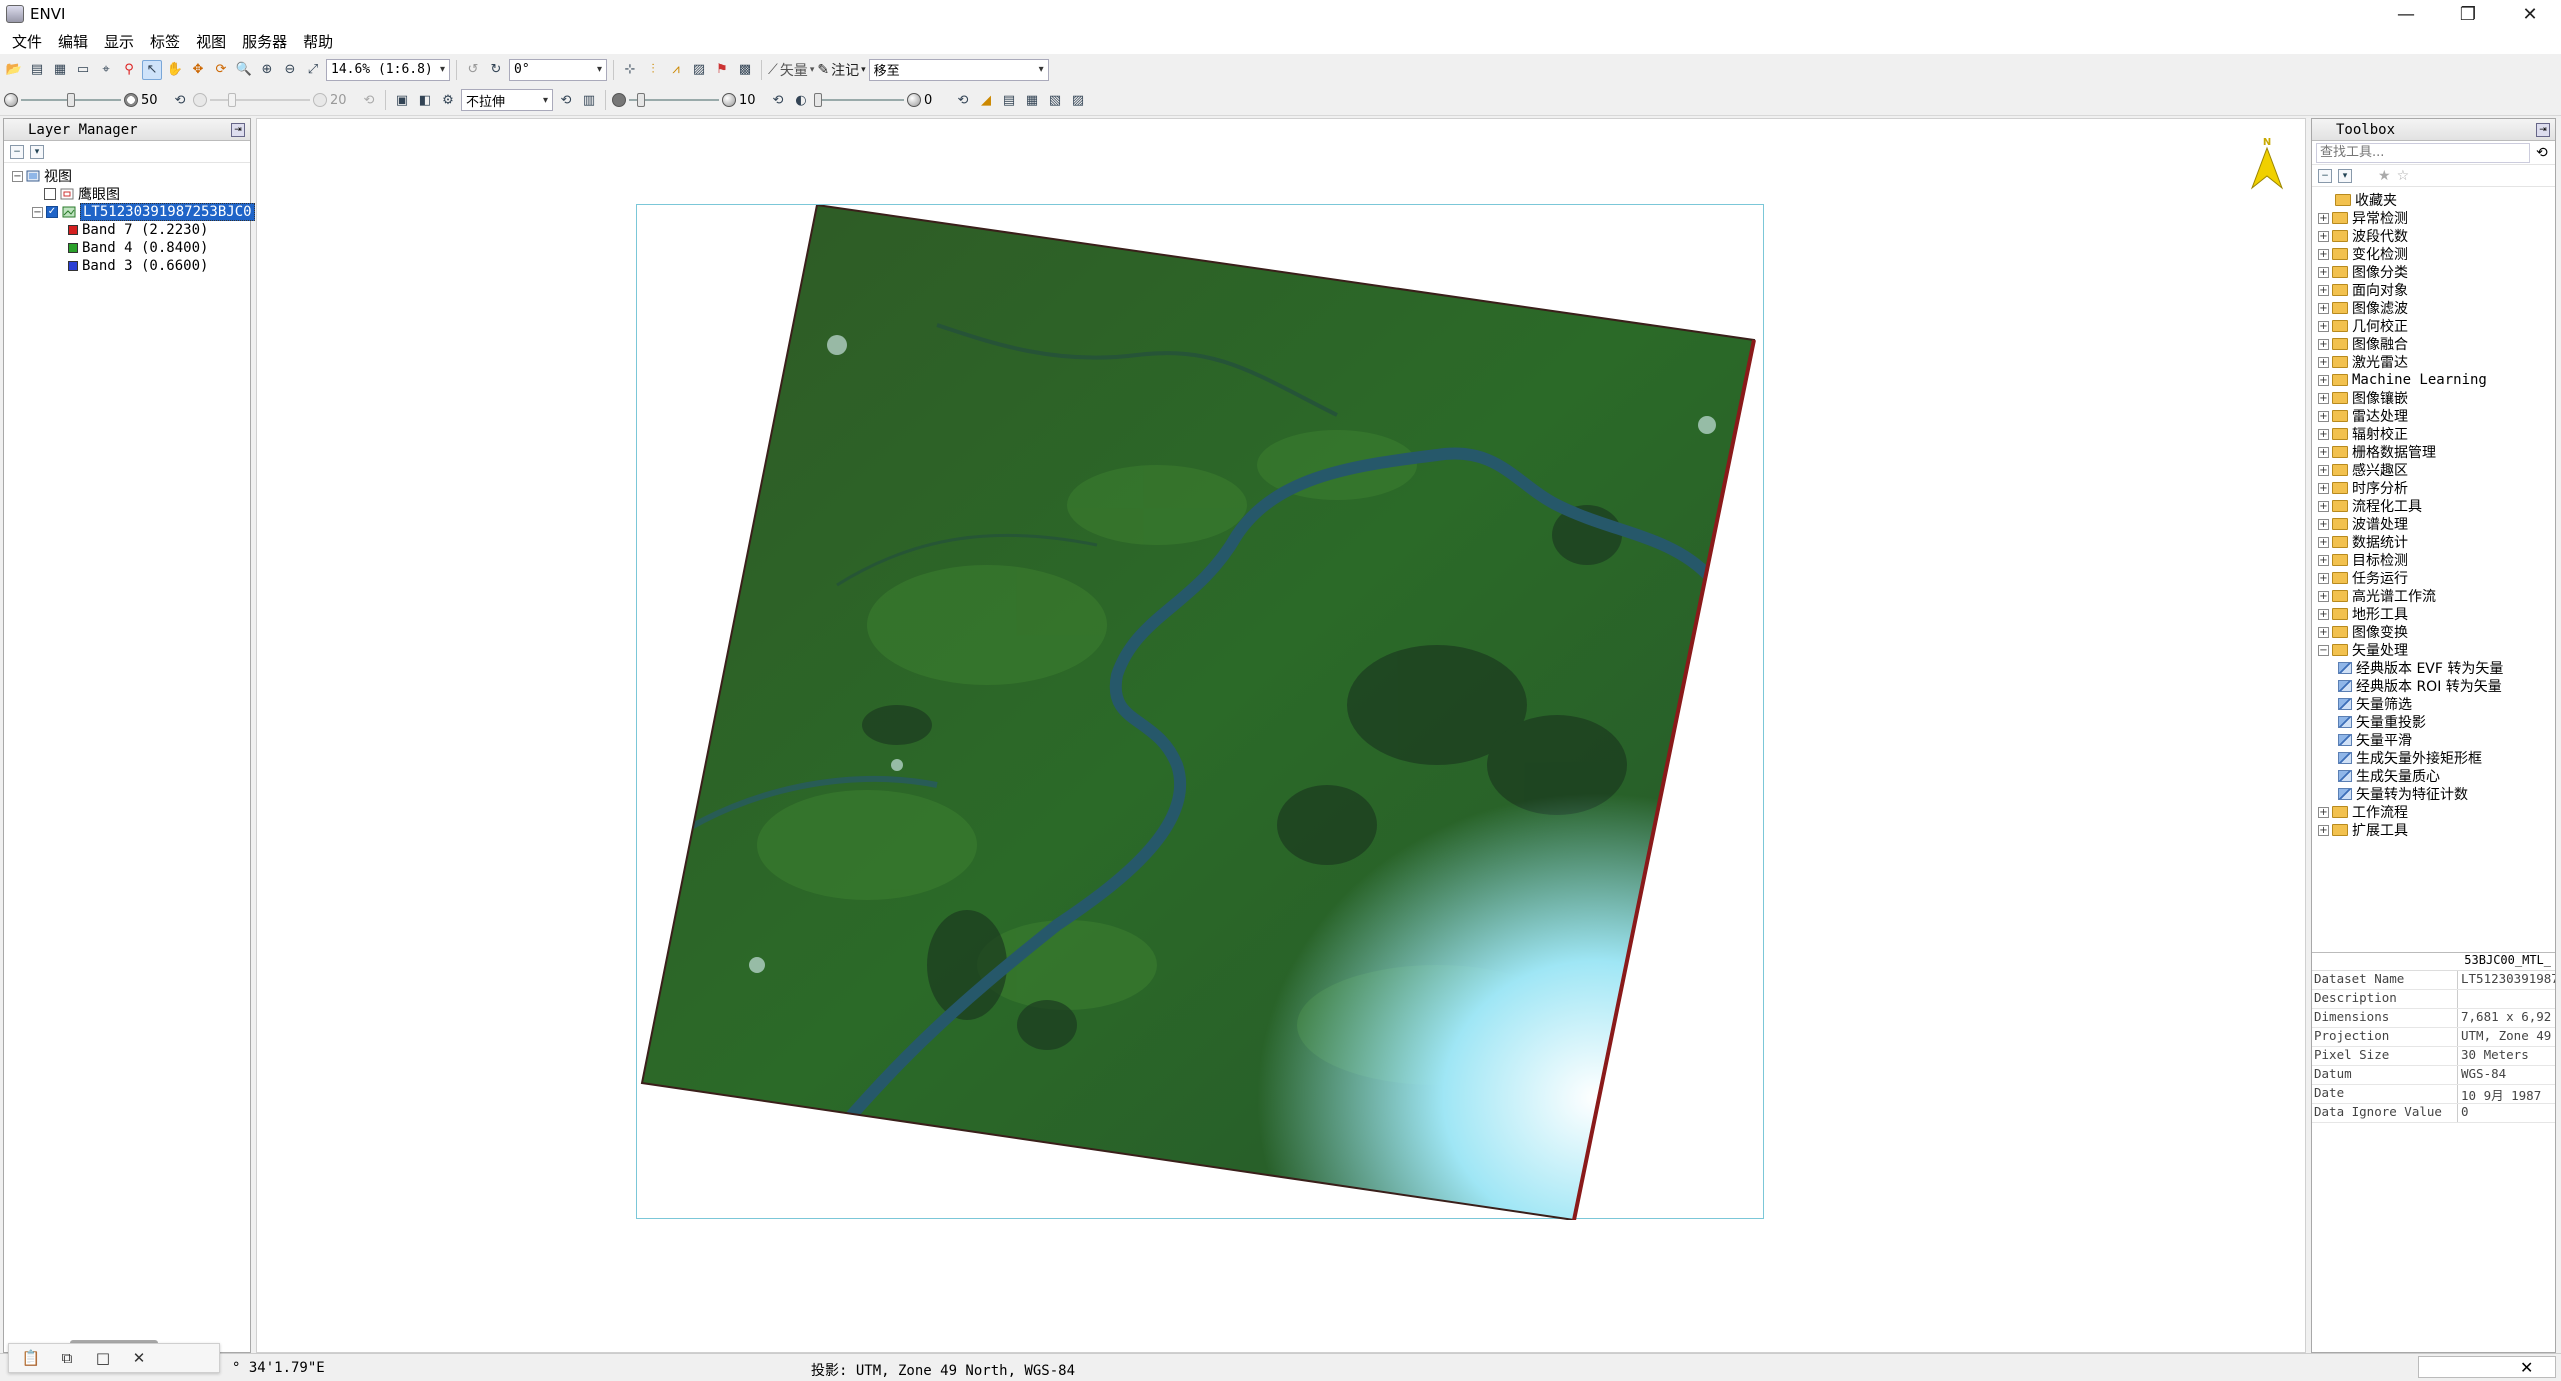 This screenshot has width=2561, height=1381. Describe the element at coordinates (60, 70) in the screenshot. I see `layer-manager-icon: ▦` at that location.